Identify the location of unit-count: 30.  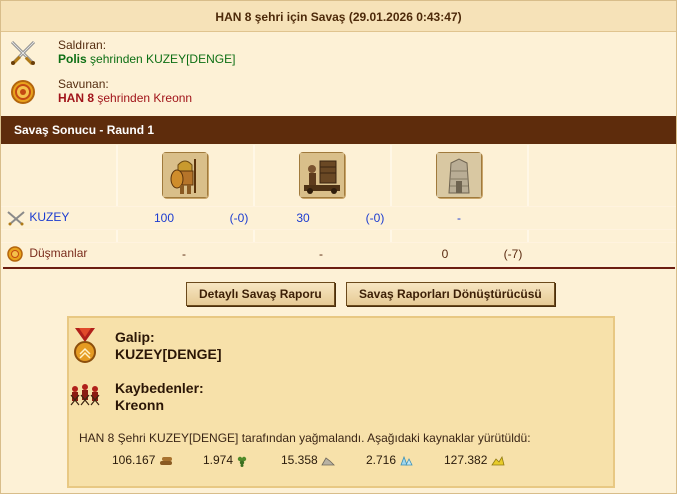
(303, 218).